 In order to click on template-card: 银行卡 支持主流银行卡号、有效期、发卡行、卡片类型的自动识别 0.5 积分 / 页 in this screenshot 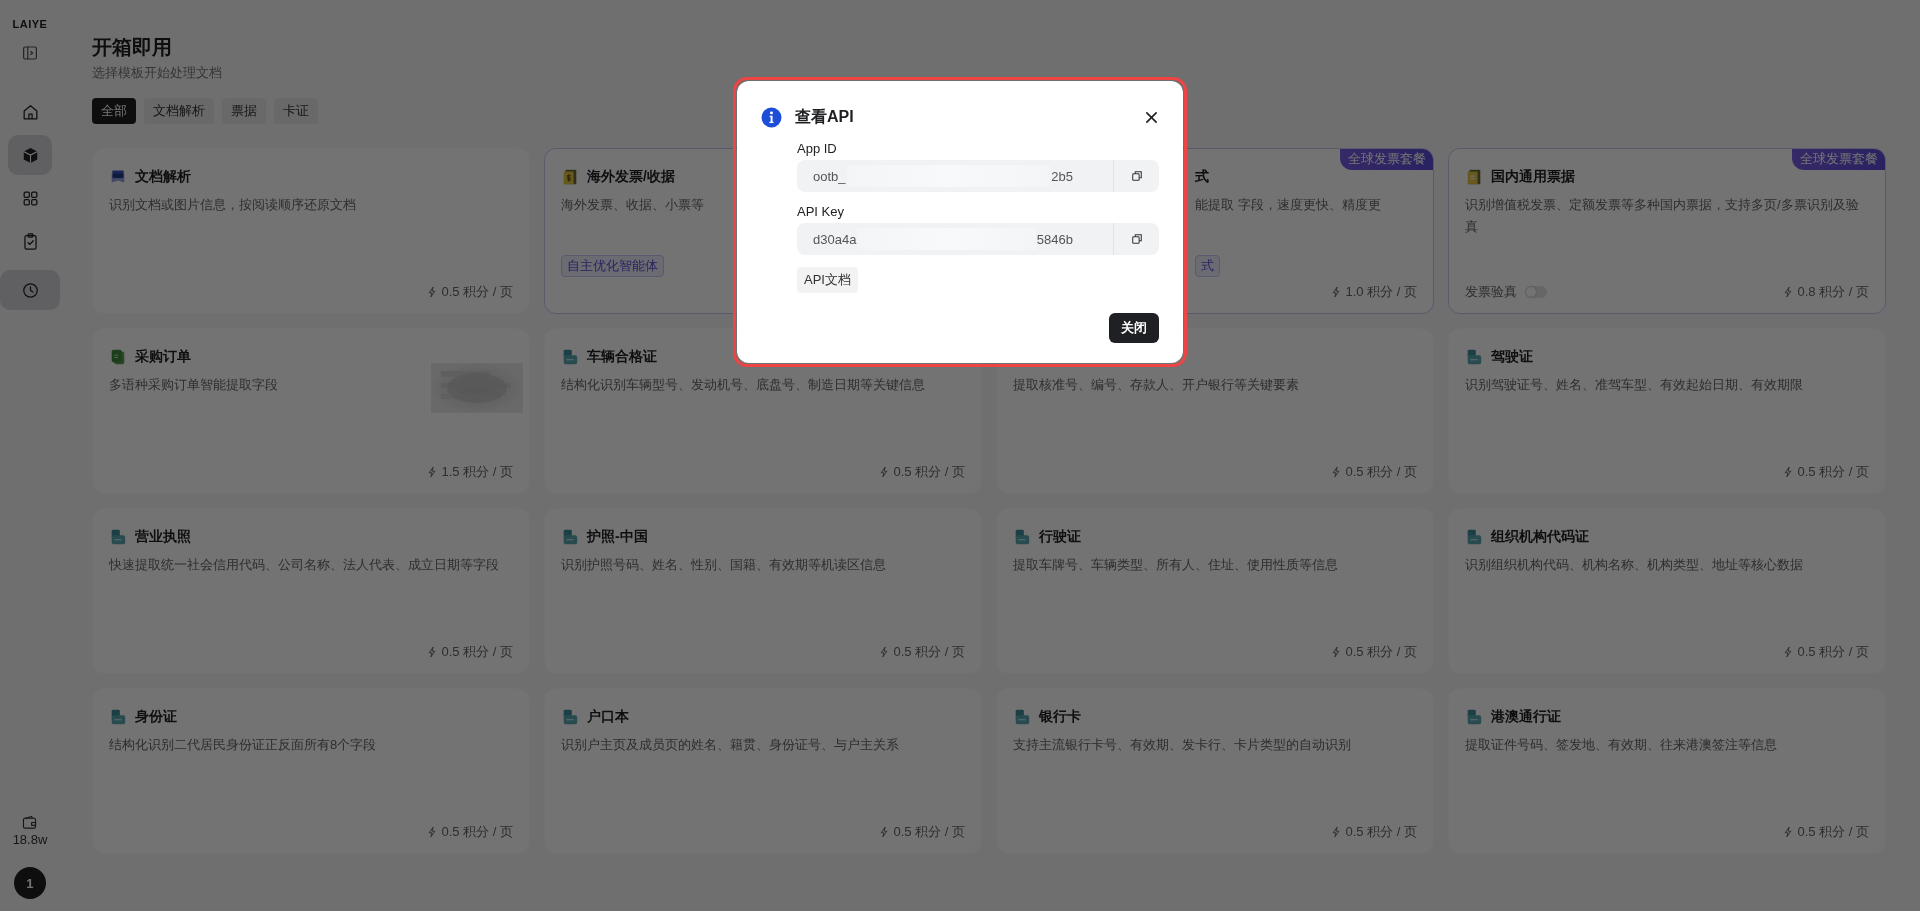, I will do `click(1215, 771)`.